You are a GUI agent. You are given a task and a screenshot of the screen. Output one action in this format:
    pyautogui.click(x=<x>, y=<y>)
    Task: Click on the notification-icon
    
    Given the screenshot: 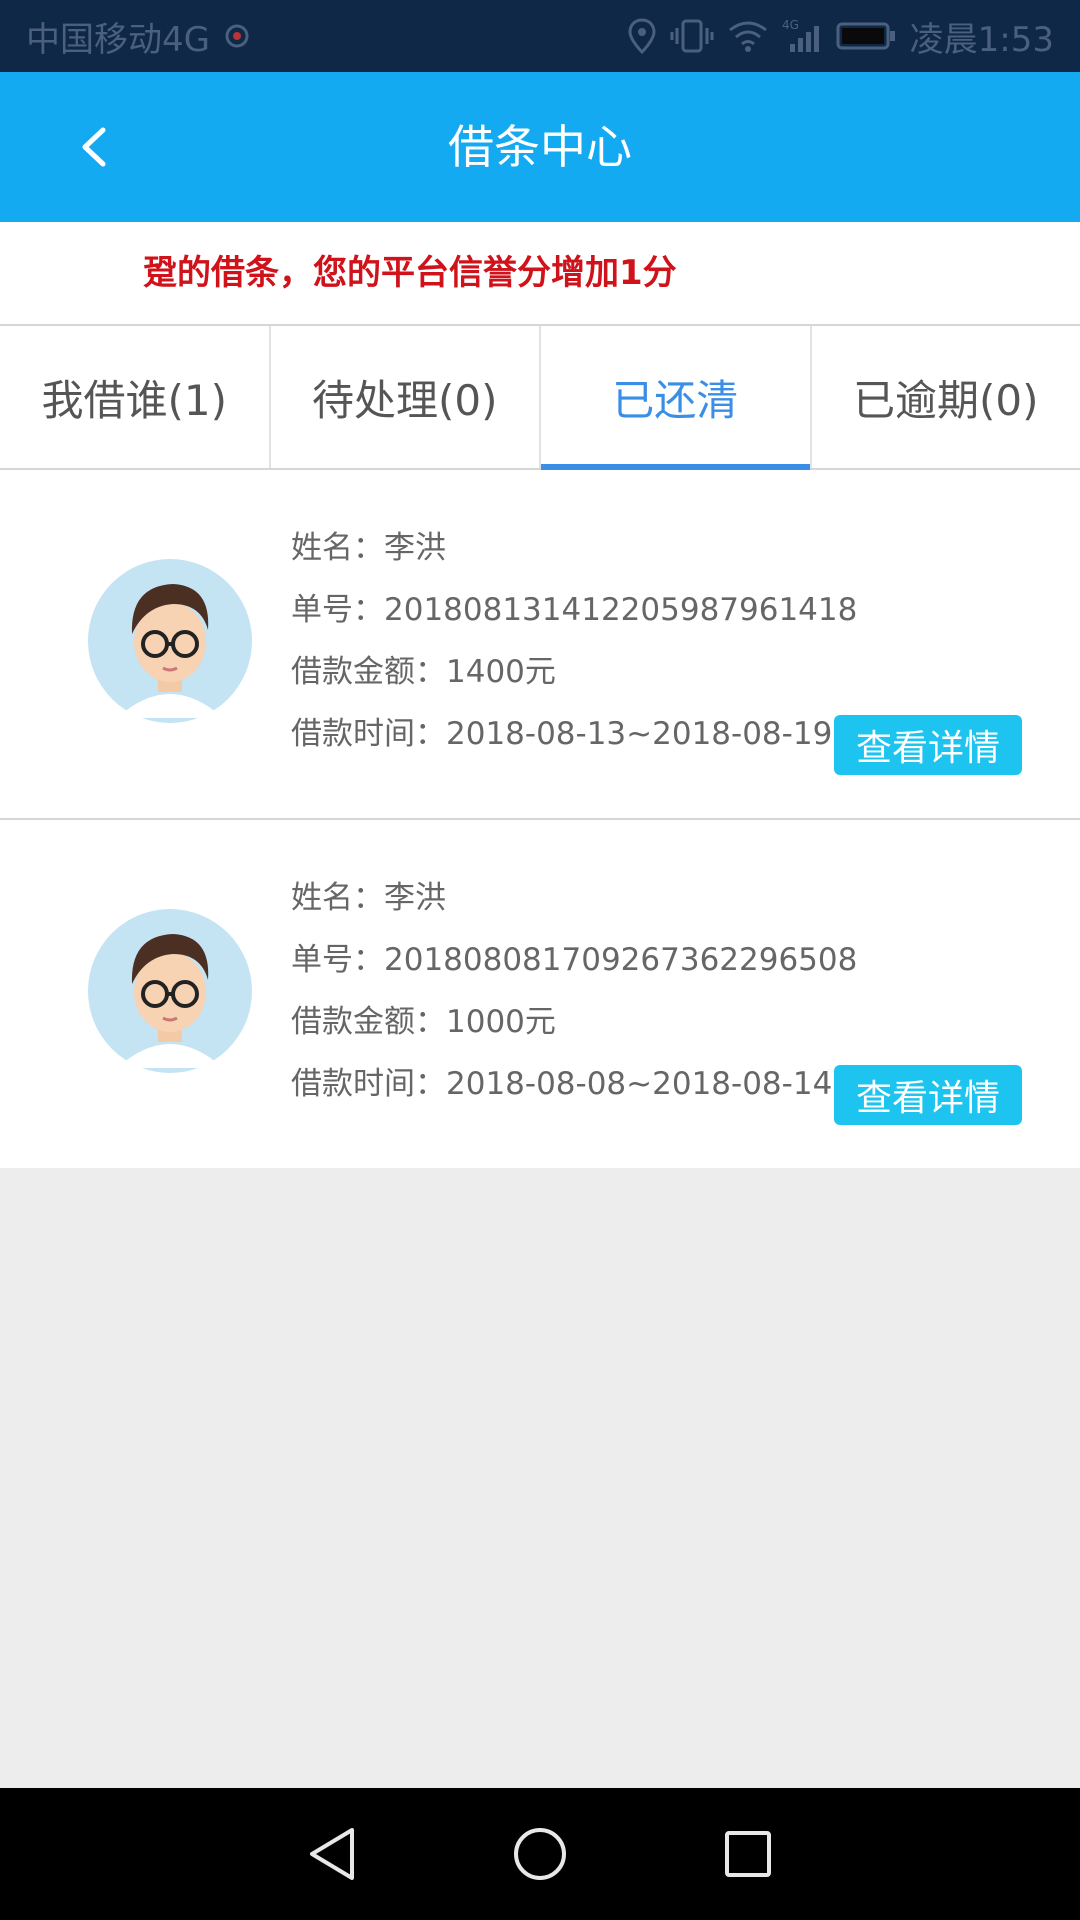 What is the action you would take?
    pyautogui.click(x=237, y=36)
    